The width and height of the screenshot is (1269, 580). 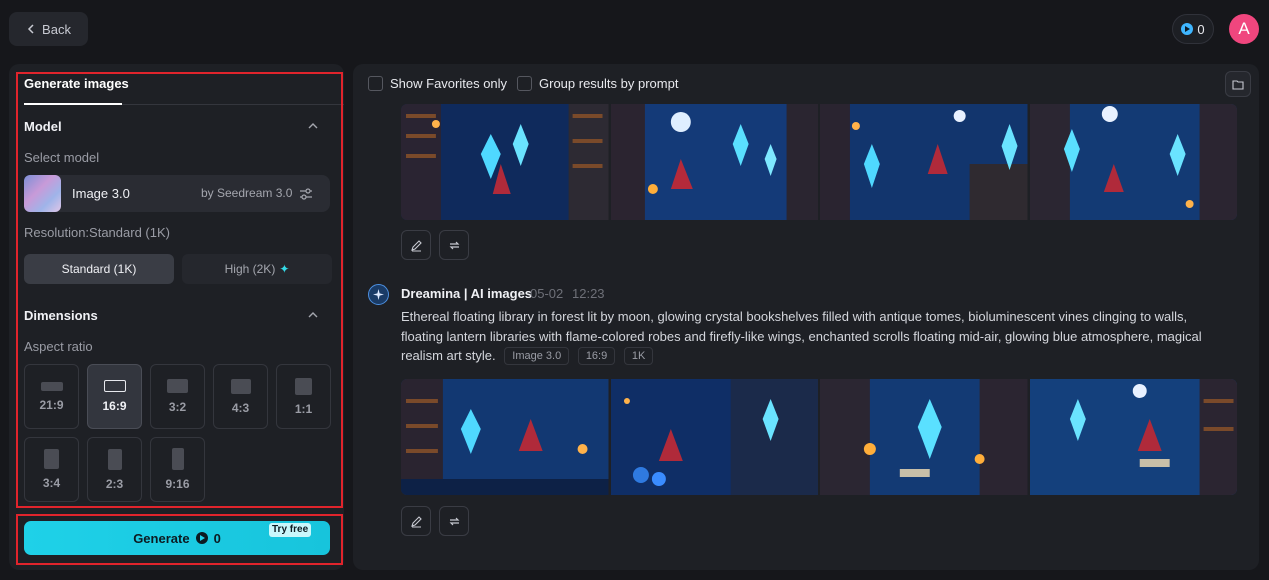 What do you see at coordinates (51, 396) in the screenshot?
I see `ratio-option-21-9: 21:9` at bounding box center [51, 396].